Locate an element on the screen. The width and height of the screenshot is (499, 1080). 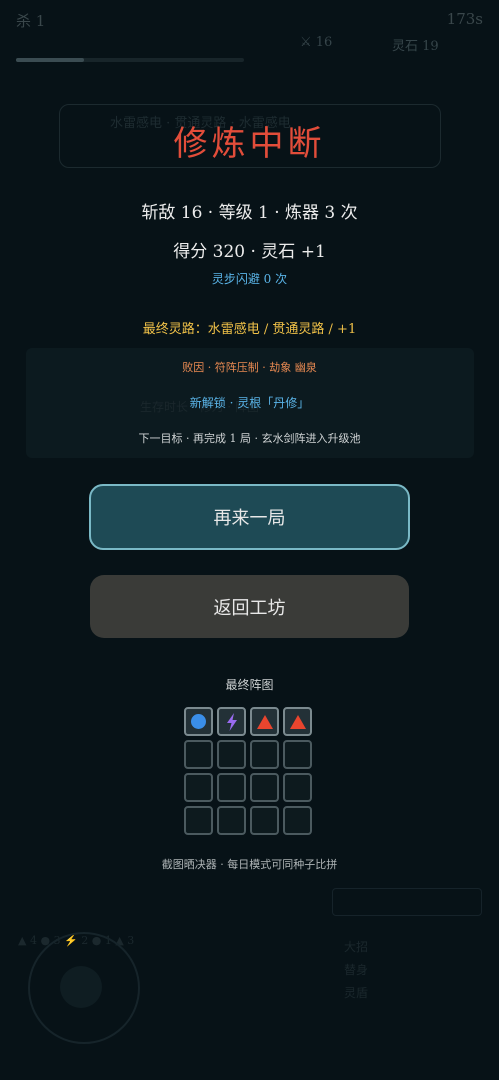
return-workshop-button: 返回工坊 is located at coordinates (249, 606).